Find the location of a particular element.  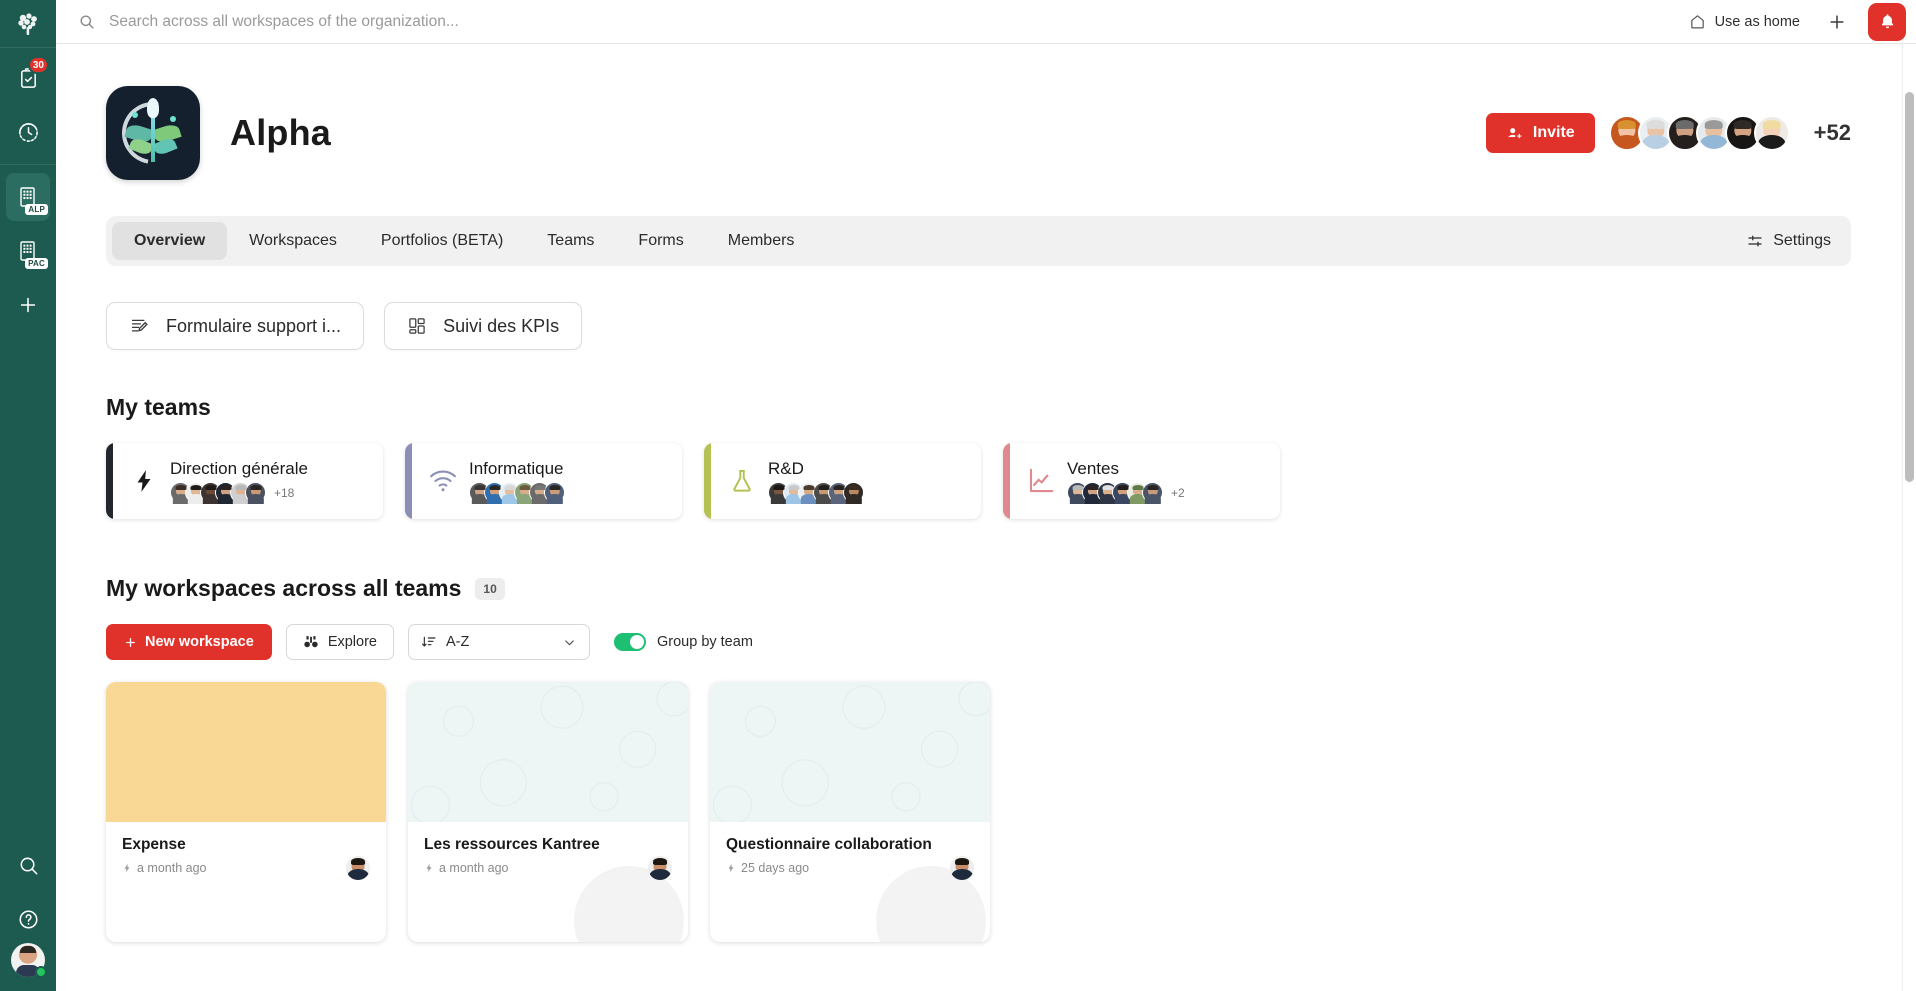

member-avatar-stack is located at coordinates (1699, 133).